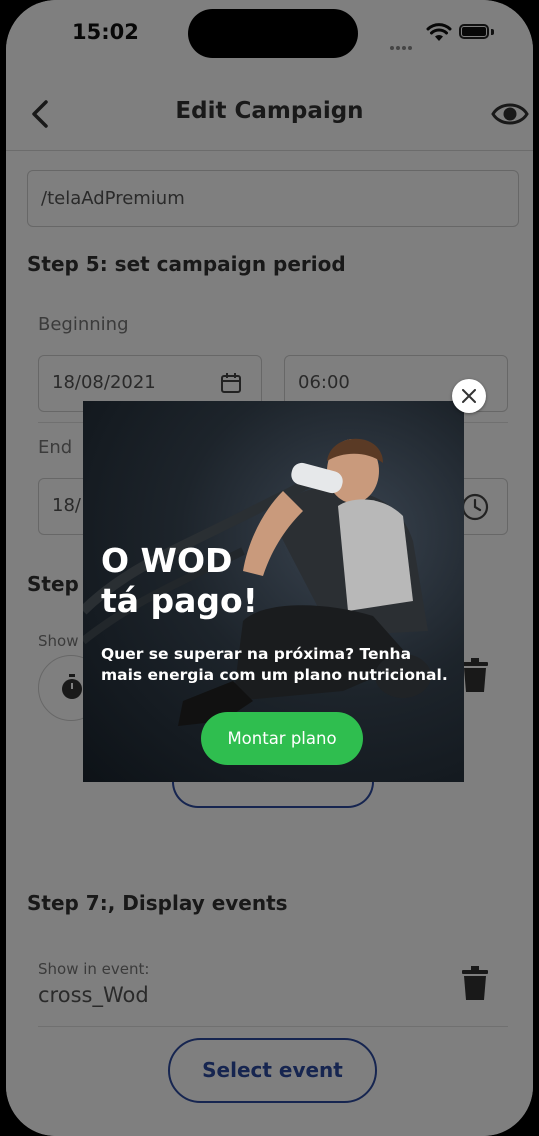 This screenshot has width=539, height=1136. Describe the element at coordinates (179, 580) in the screenshot. I see `modal-title: O WOD tá pago!` at that location.